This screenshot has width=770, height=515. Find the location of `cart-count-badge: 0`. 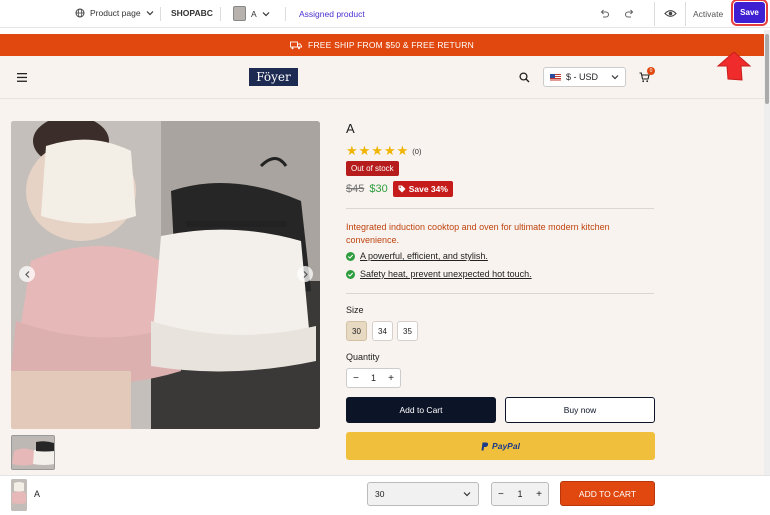

cart-count-badge: 0 is located at coordinates (651, 71).